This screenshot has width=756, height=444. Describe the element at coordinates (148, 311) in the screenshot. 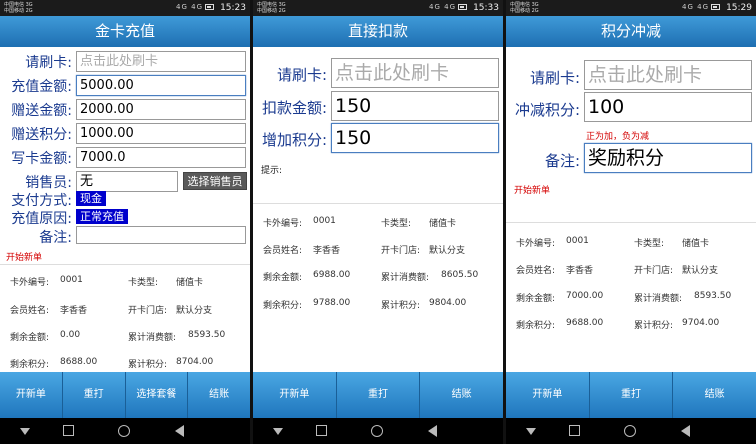

I see `info-label: 开卡门店:` at that location.